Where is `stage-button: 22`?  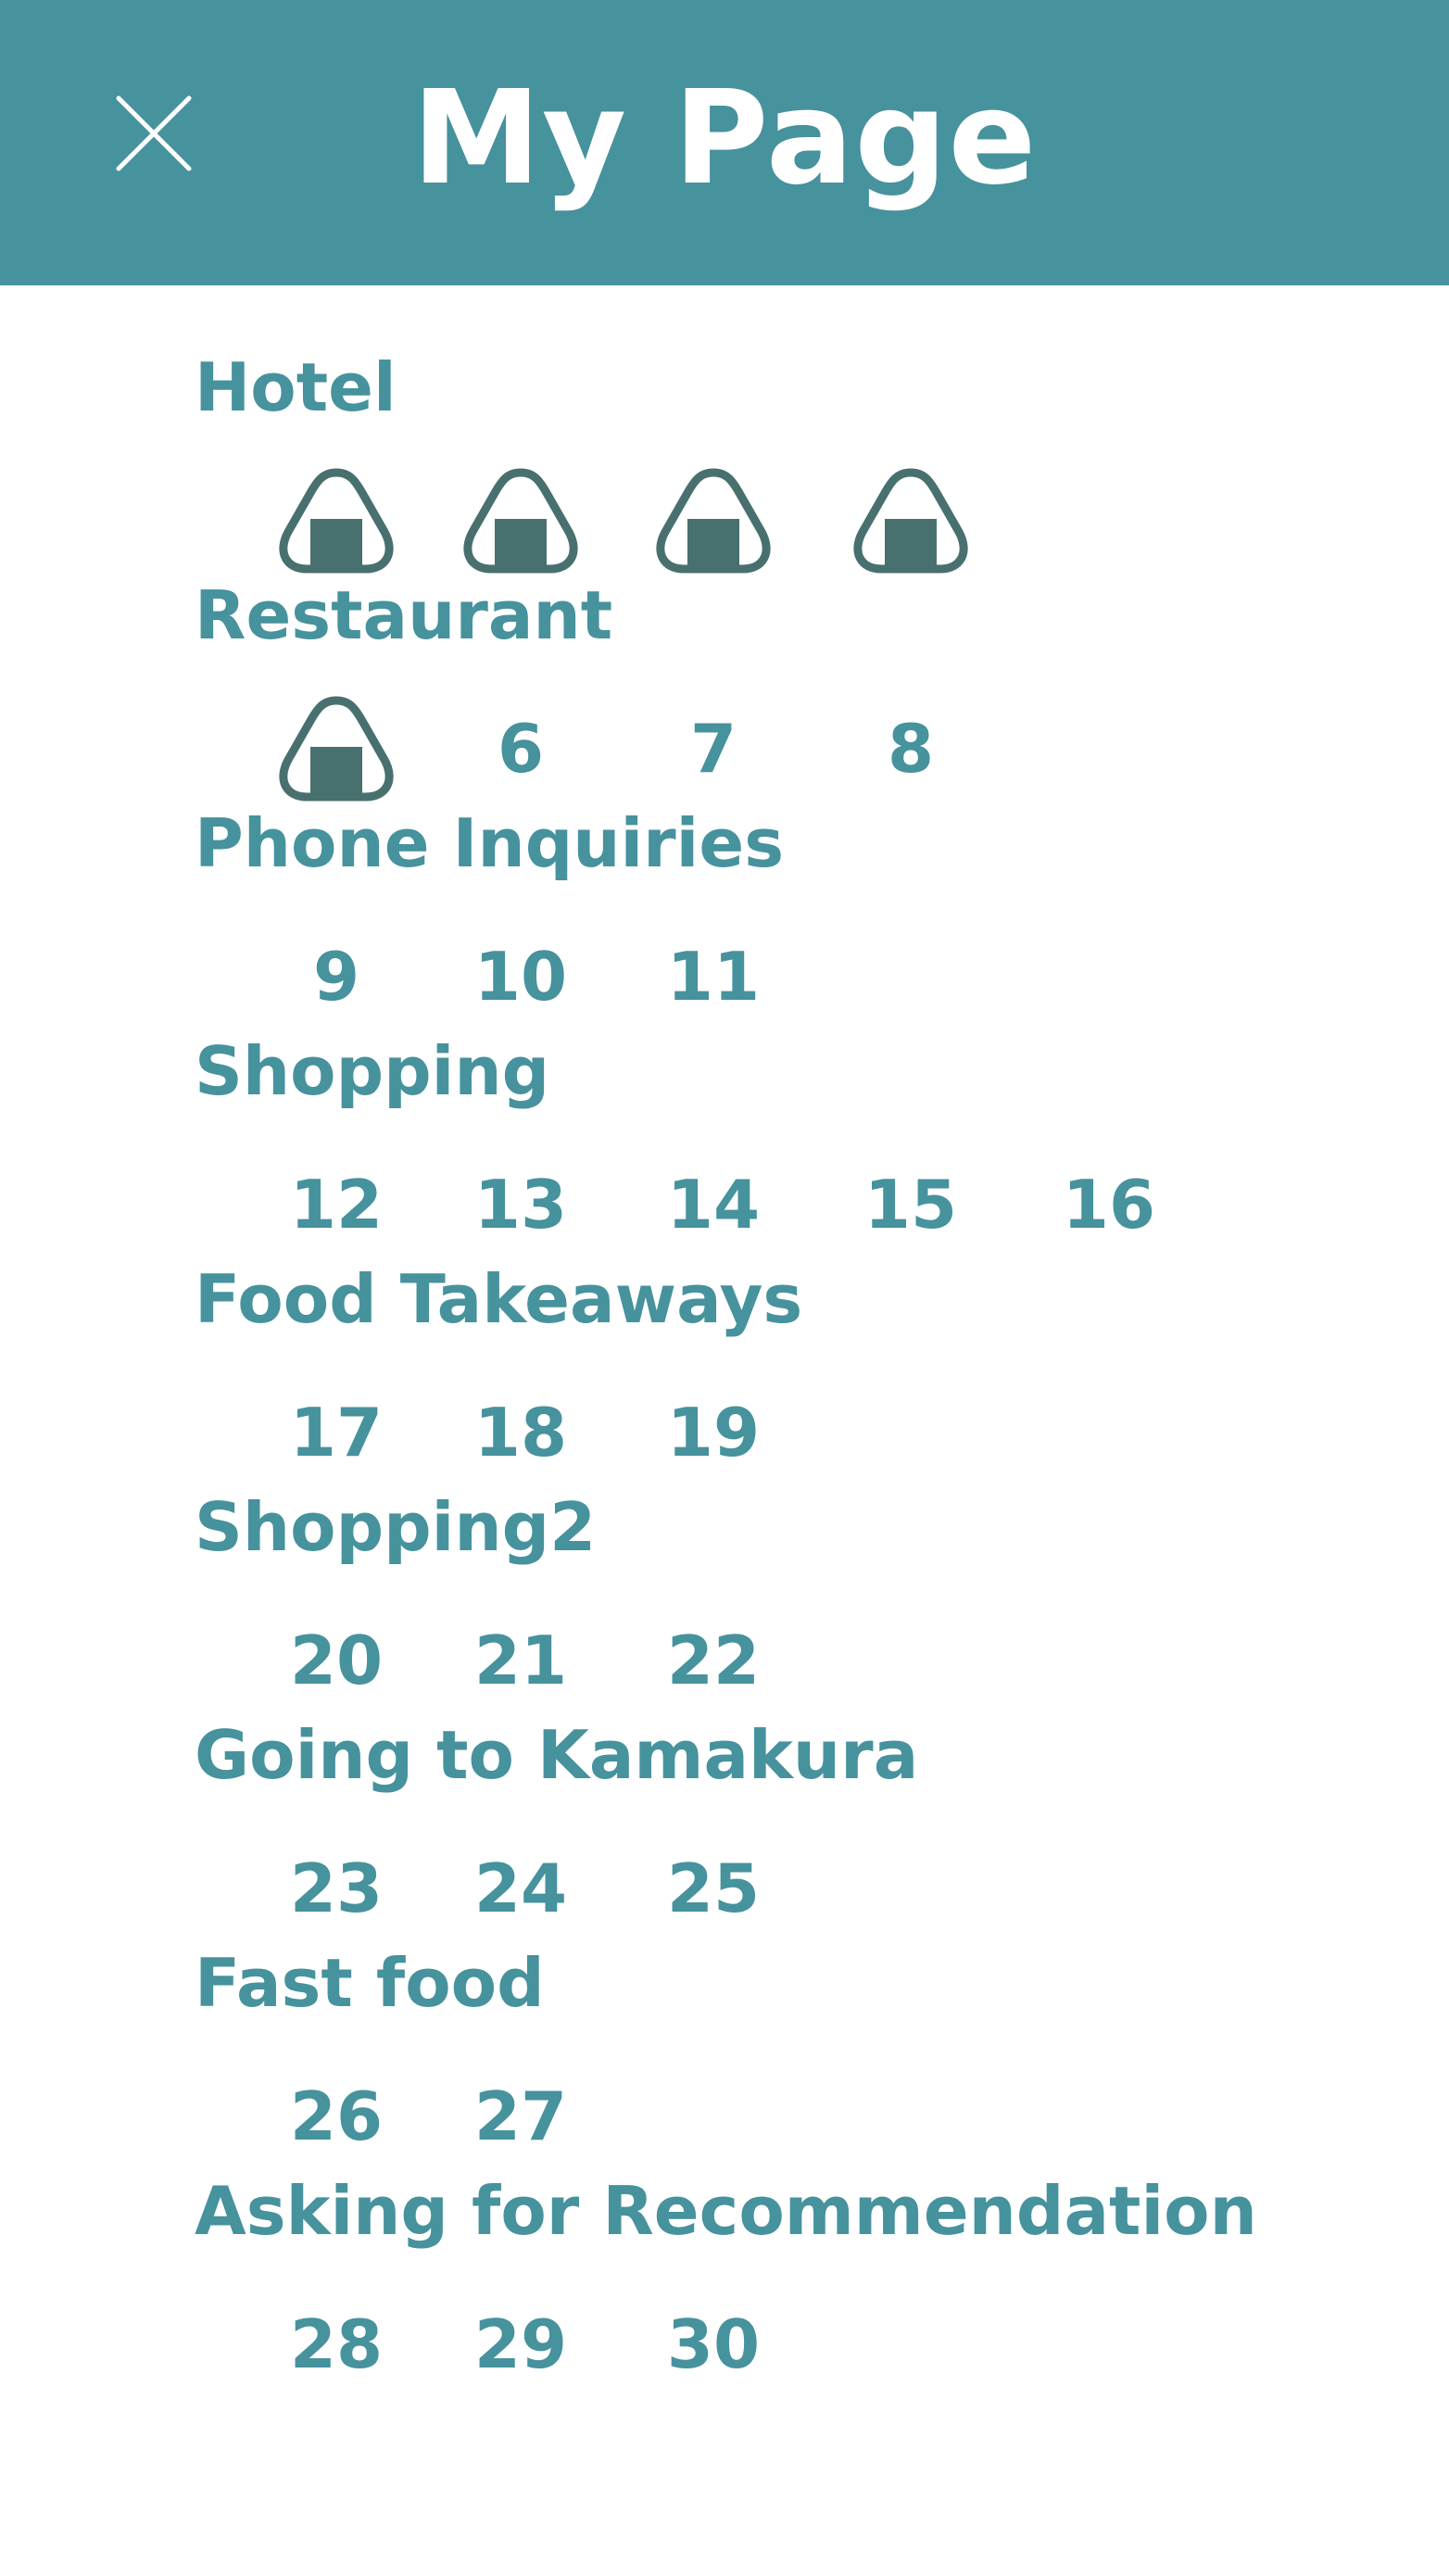
stage-button: 22 is located at coordinates (713, 1660).